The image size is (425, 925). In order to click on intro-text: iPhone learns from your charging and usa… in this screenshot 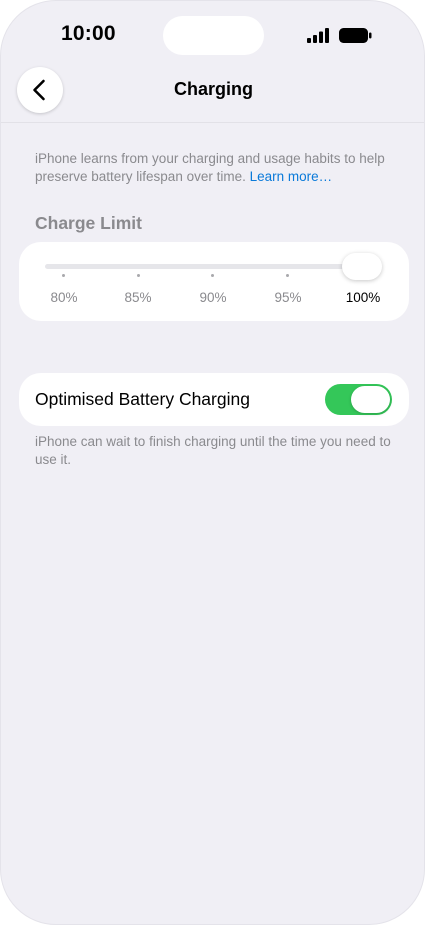, I will do `click(210, 167)`.